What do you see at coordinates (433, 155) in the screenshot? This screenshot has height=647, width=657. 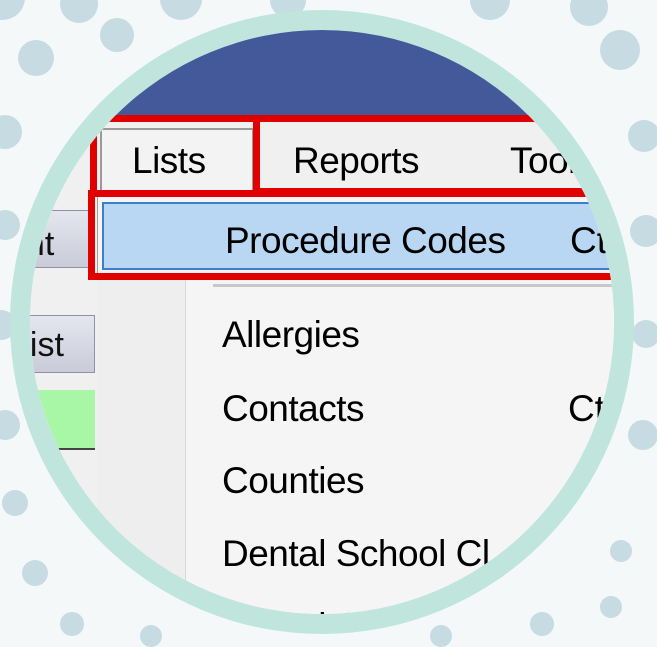 I see `annotation-menubar-highlight` at bounding box center [433, 155].